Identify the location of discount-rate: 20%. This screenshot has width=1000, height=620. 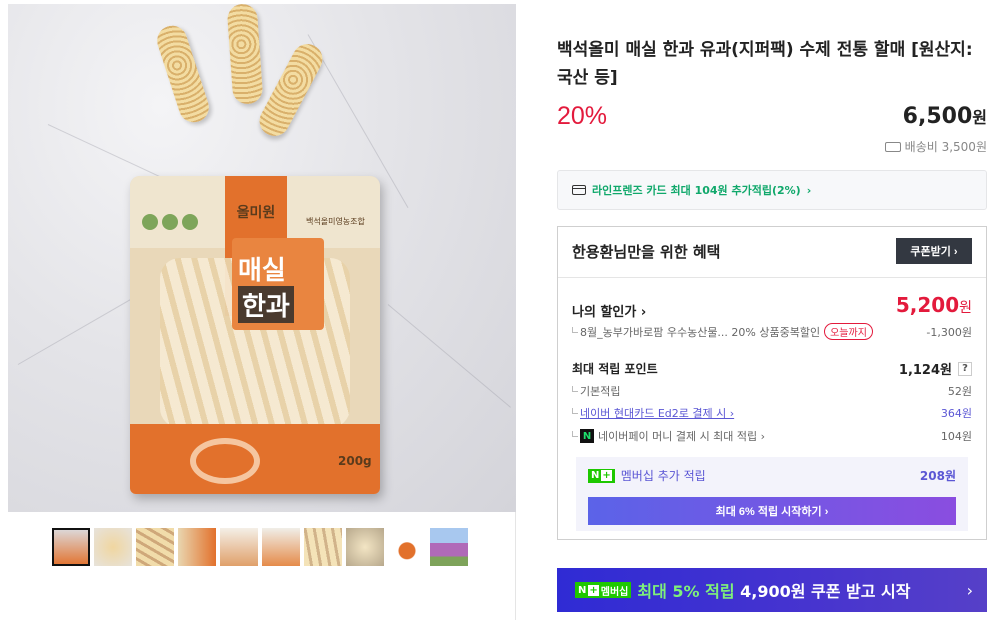
(582, 116).